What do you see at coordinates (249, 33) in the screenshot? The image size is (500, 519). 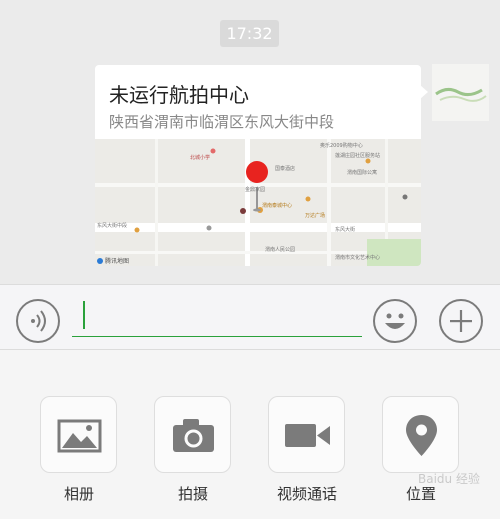 I see `timestamp-pill: 17:32` at bounding box center [249, 33].